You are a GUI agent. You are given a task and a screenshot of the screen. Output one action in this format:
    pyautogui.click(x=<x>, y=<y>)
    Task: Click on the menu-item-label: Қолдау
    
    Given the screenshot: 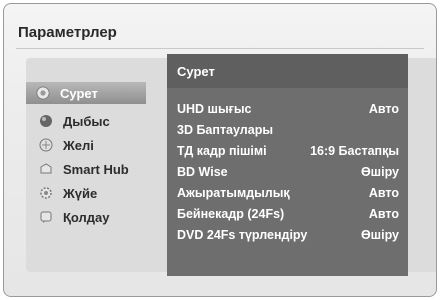 What is the action you would take?
    pyautogui.click(x=86, y=217)
    